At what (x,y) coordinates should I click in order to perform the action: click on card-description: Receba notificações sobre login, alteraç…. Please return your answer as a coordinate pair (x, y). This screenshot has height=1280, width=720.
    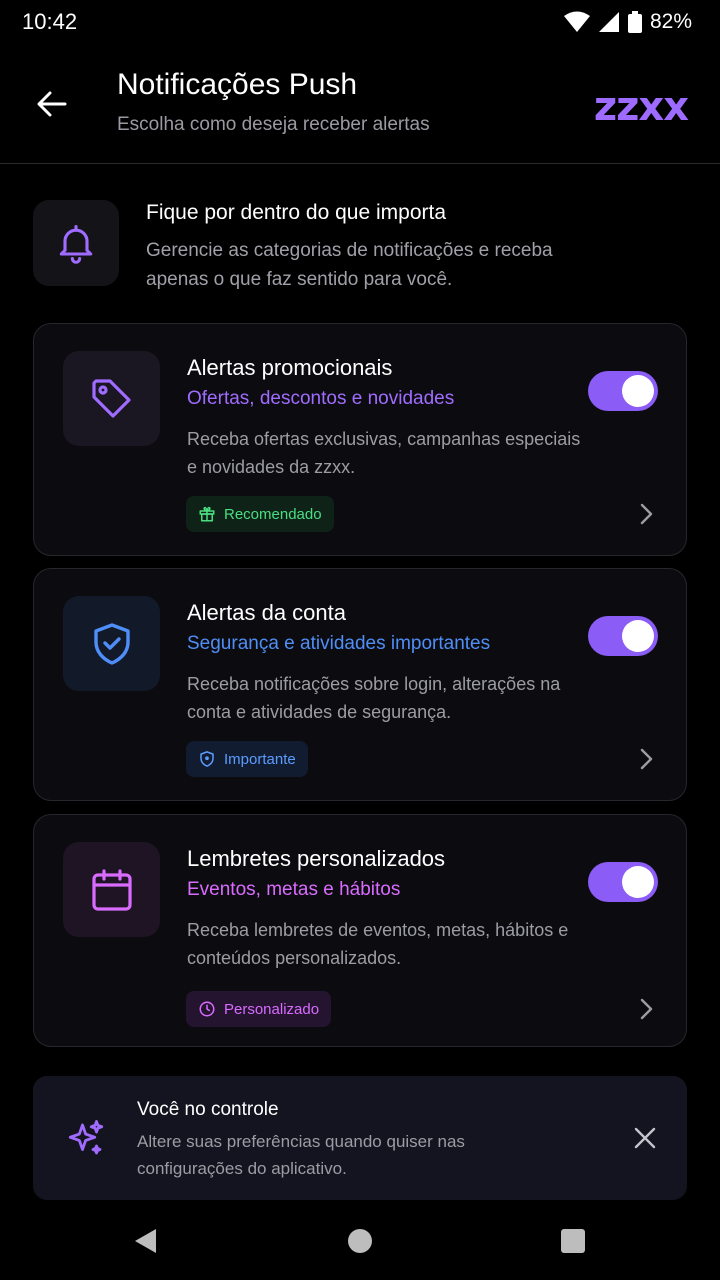
    Looking at the image, I should click on (374, 698).